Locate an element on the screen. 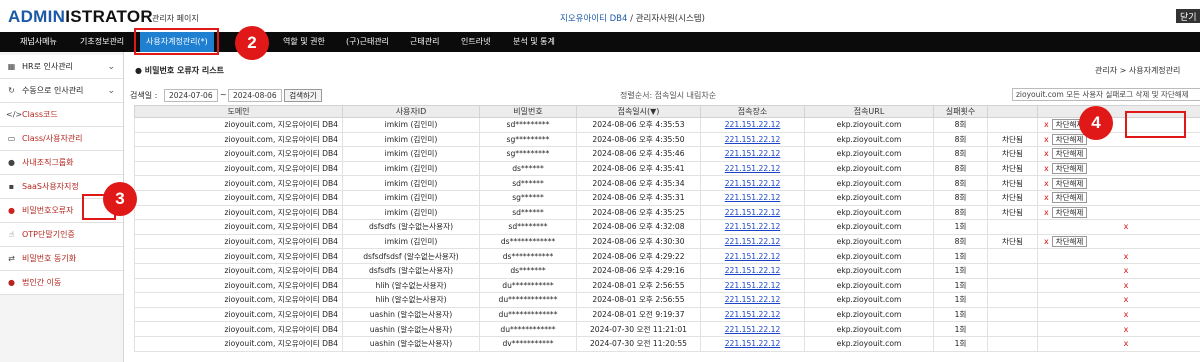 The width and height of the screenshot is (1200, 362). password-cell: ds************ is located at coordinates (528, 241).